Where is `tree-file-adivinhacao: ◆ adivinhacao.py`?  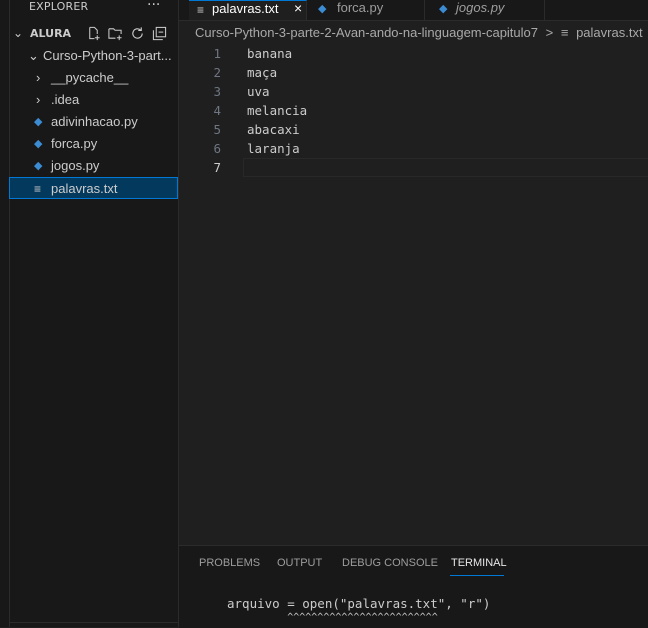
tree-file-adivinhacao: ◆ adivinhacao.py is located at coordinates (93, 122).